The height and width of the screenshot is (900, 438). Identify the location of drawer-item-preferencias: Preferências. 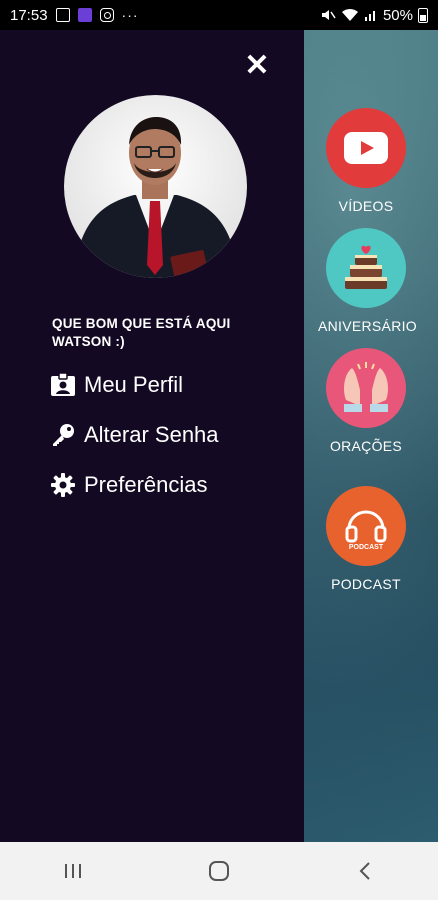
(129, 485).